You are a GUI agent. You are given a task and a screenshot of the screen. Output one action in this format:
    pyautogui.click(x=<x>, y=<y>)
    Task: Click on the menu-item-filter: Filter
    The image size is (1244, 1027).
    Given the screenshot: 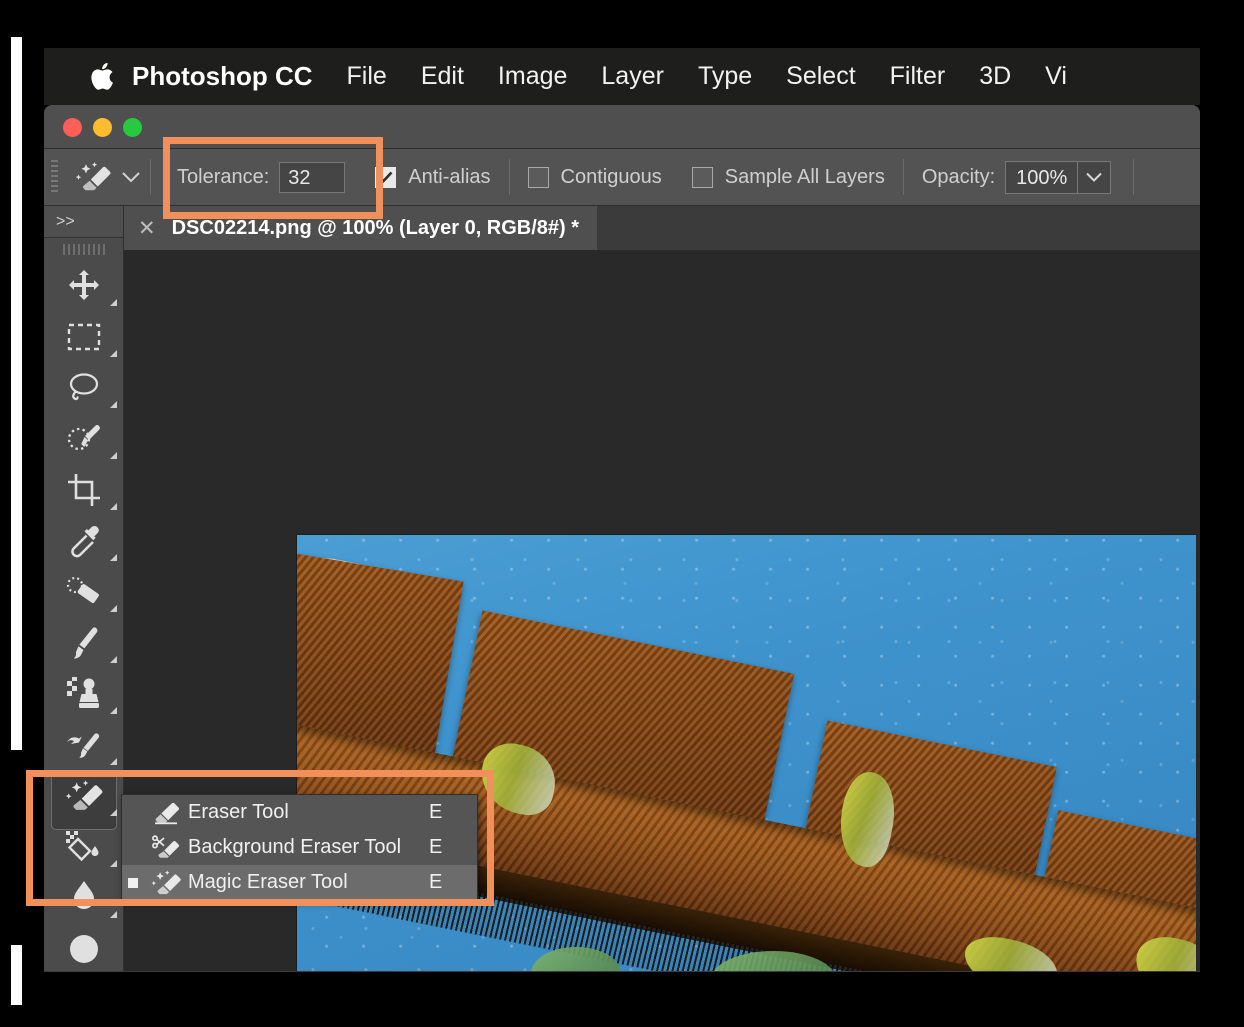 What is the action you would take?
    pyautogui.click(x=918, y=76)
    